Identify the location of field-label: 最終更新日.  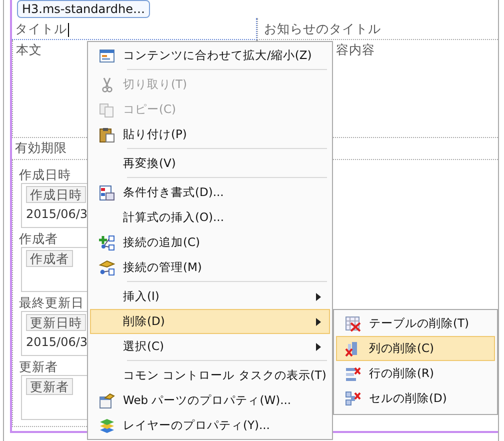
(51, 302).